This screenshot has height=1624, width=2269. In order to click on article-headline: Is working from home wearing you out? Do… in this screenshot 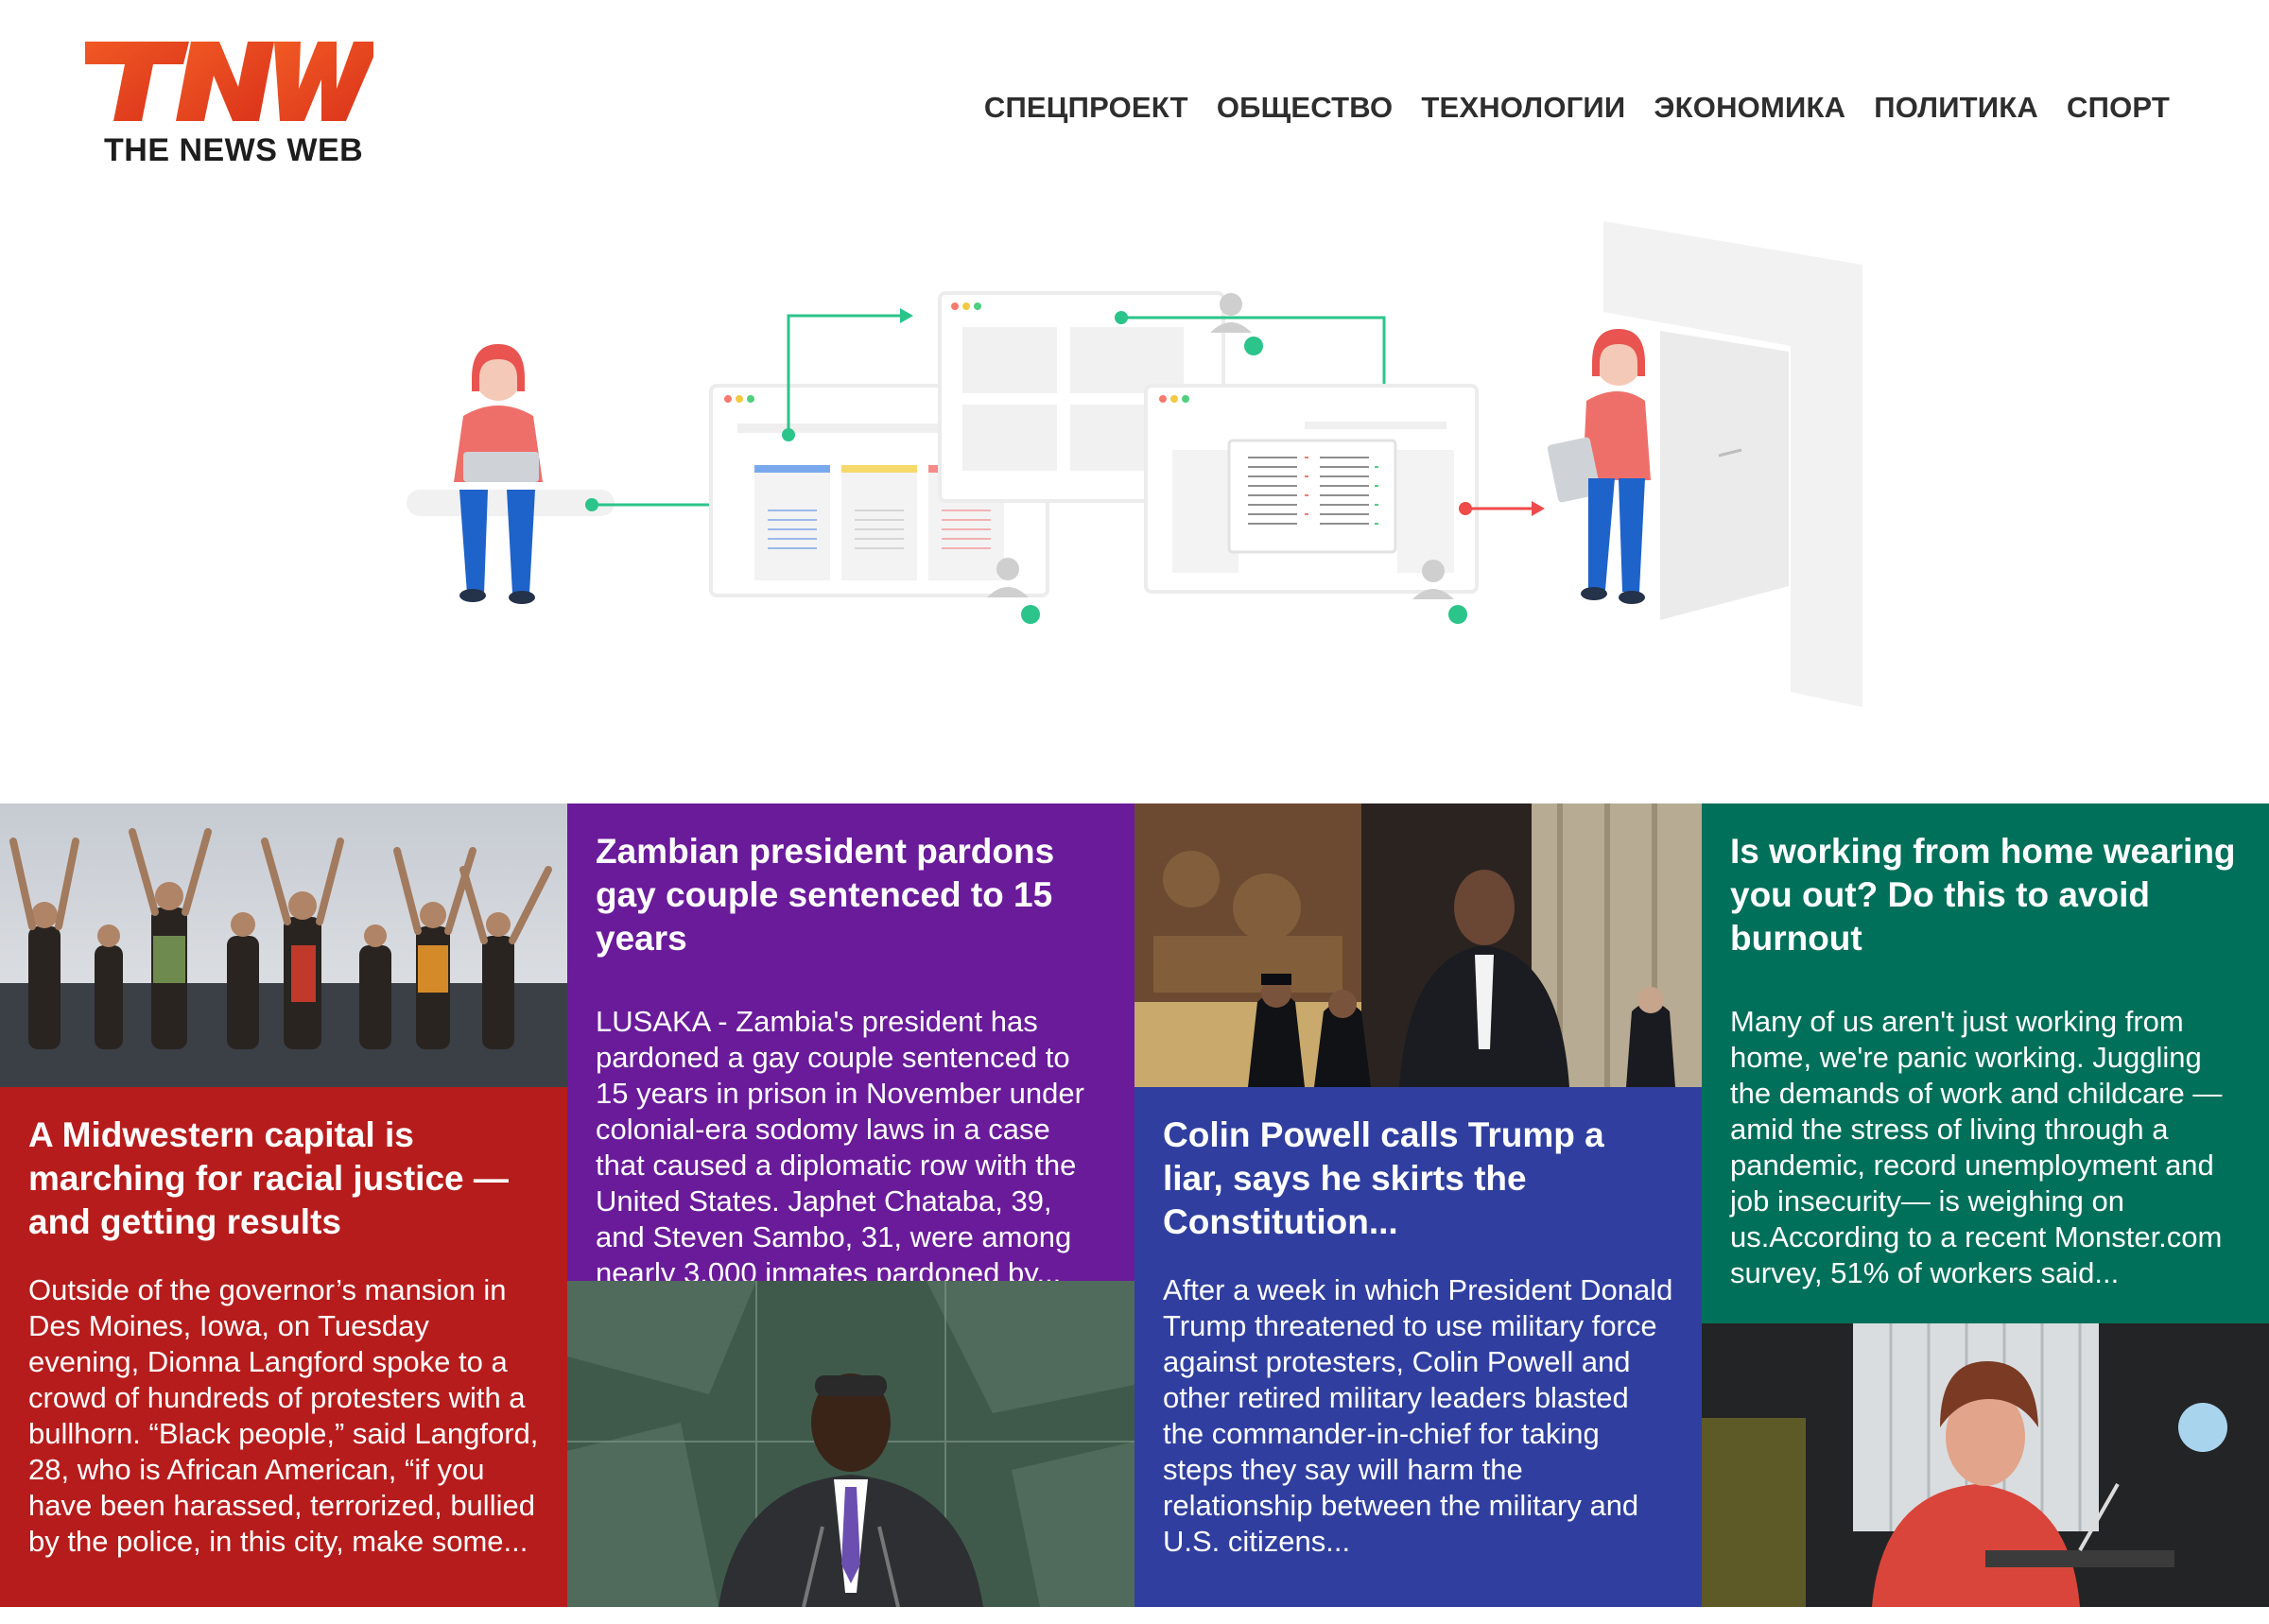, I will do `click(1986, 895)`.